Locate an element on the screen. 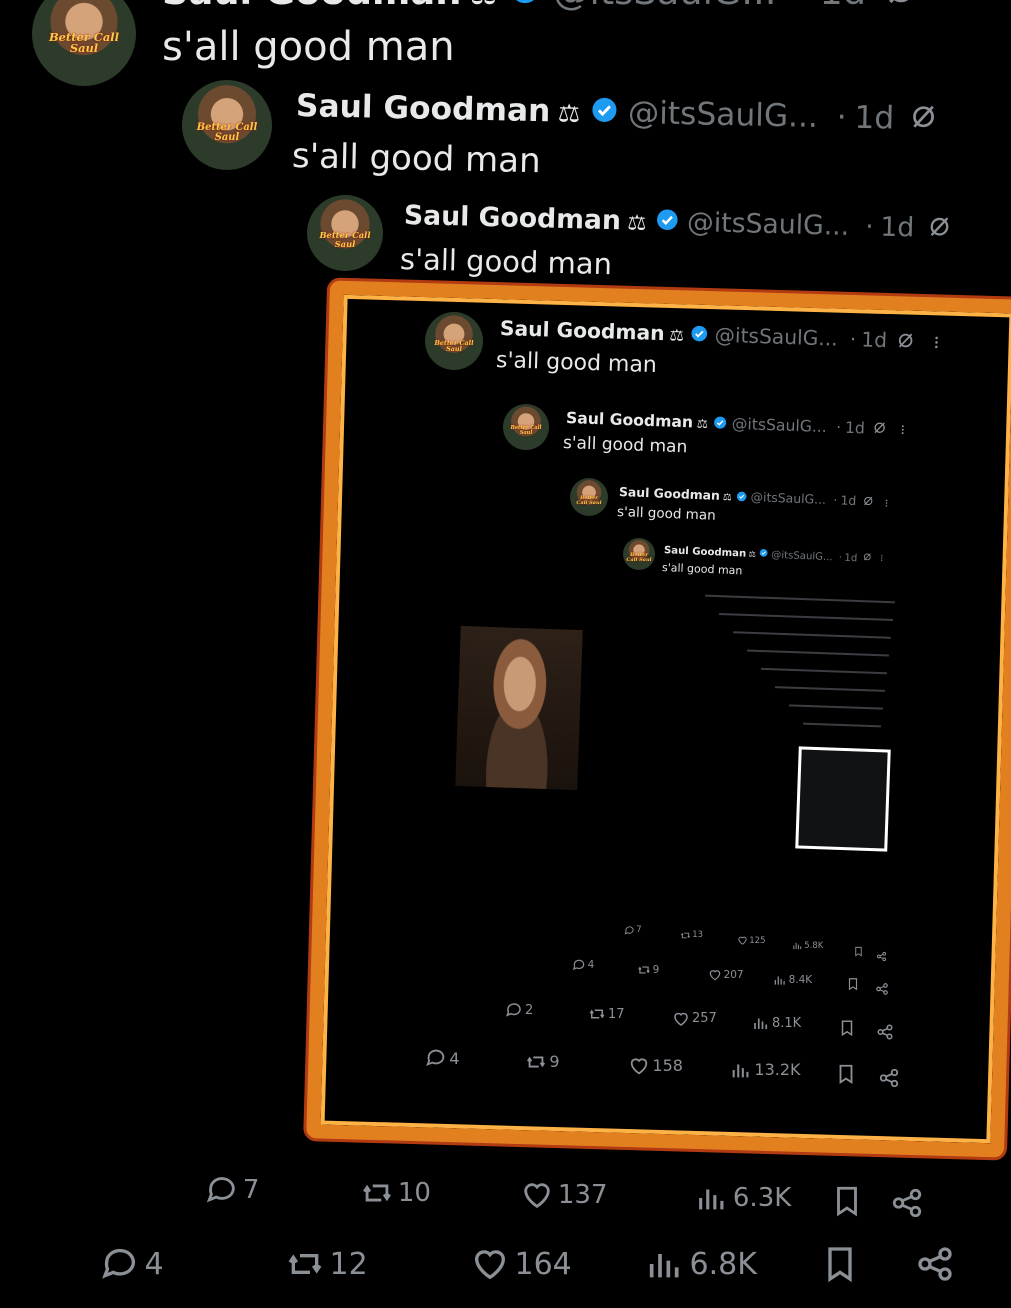 This screenshot has height=1308, width=1011. repost-count: 17 is located at coordinates (616, 1014).